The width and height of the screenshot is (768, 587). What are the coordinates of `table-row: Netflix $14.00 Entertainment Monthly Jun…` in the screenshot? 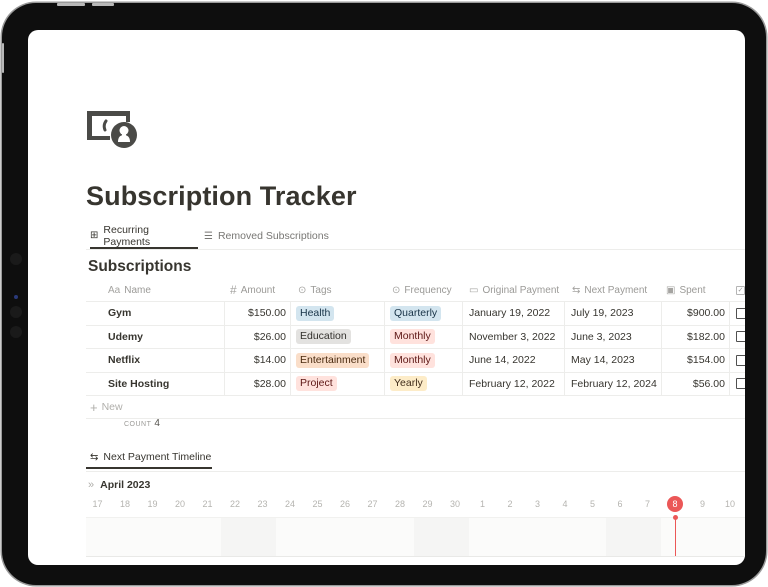 It's located at (415, 361).